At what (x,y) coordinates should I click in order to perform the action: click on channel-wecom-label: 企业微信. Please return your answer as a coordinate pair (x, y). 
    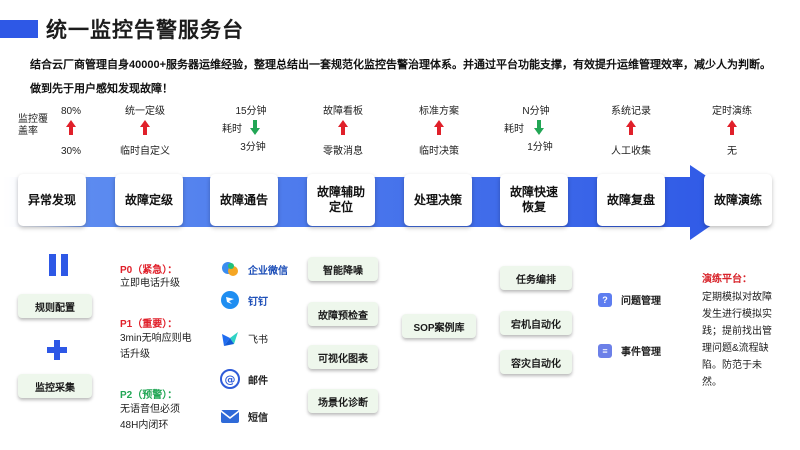
    Looking at the image, I should click on (268, 271).